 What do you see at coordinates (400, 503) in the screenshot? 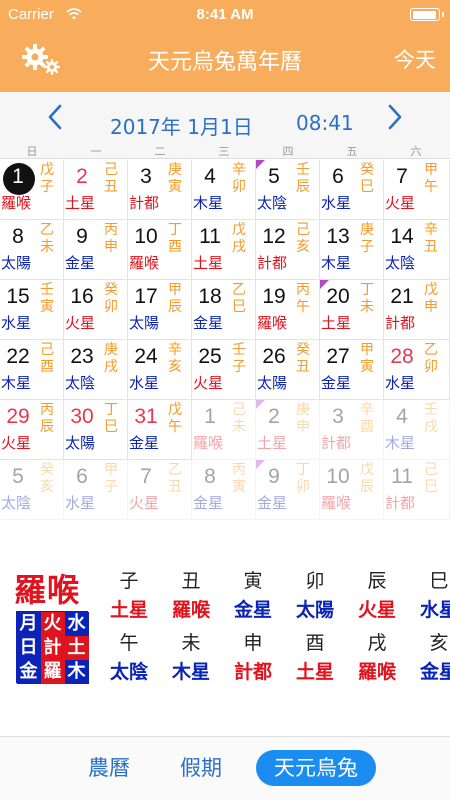
I see `day-star: 計都` at bounding box center [400, 503].